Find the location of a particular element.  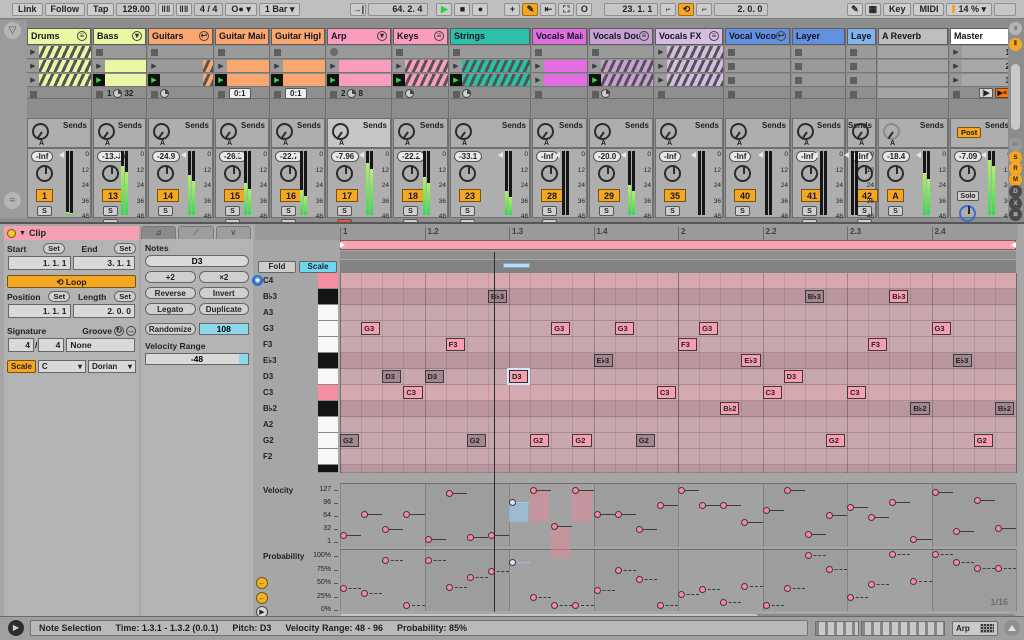

notes-tool-invert: Invert is located at coordinates (223, 293).